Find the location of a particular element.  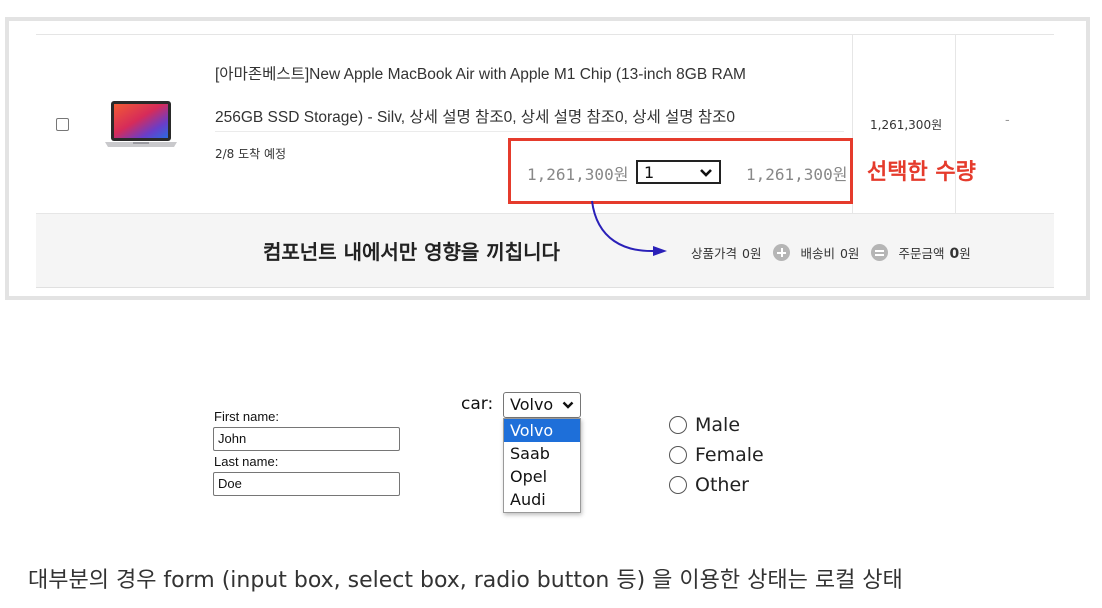

last-name-input: Doe is located at coordinates (306, 484).